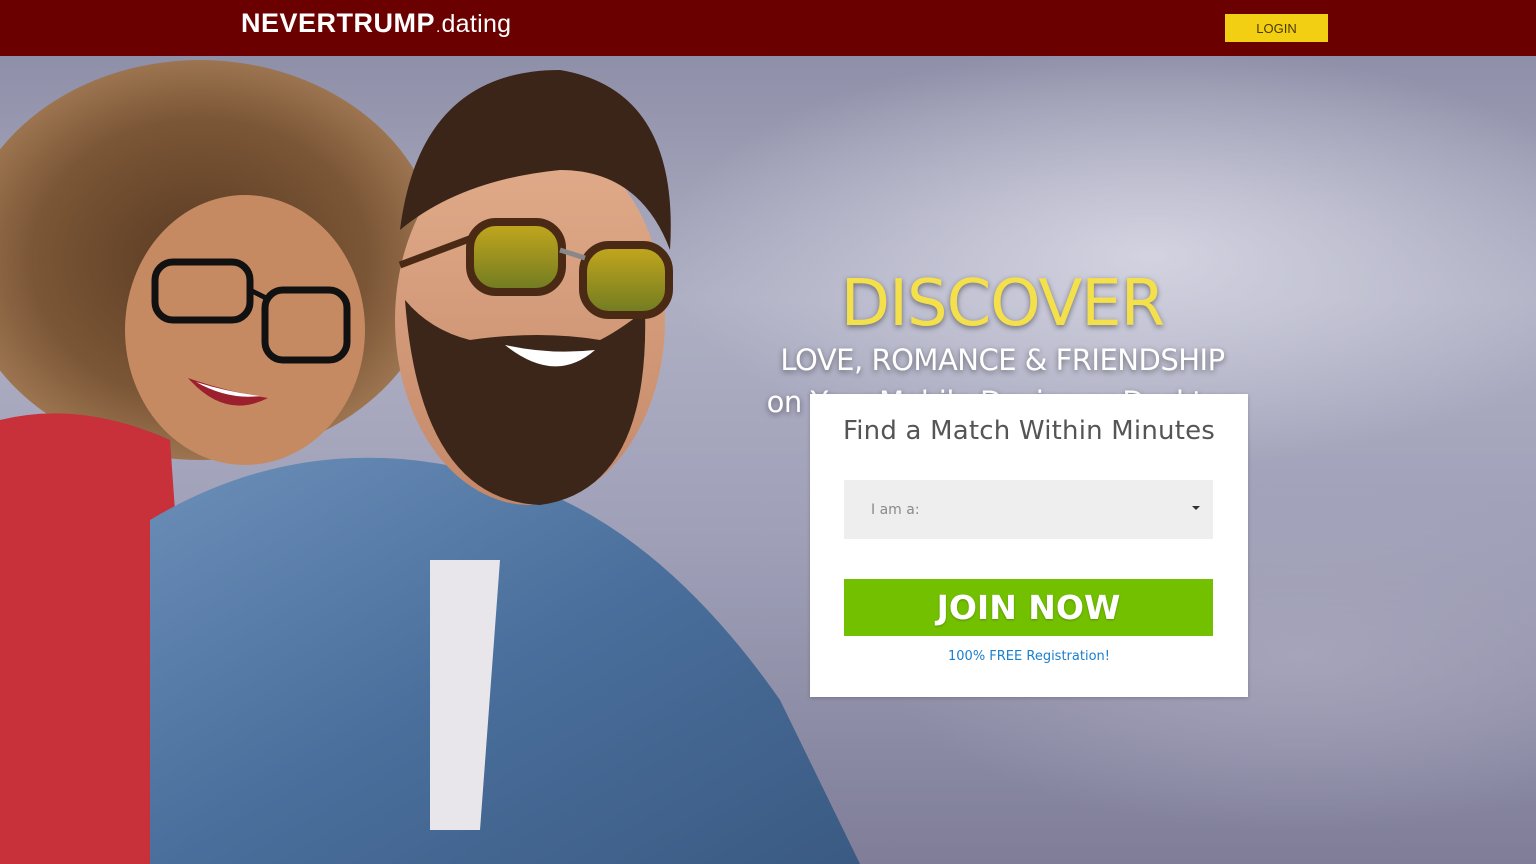 Image resolution: width=1536 pixels, height=864 pixels. I want to click on man-sunglasses-left, so click(516, 257).